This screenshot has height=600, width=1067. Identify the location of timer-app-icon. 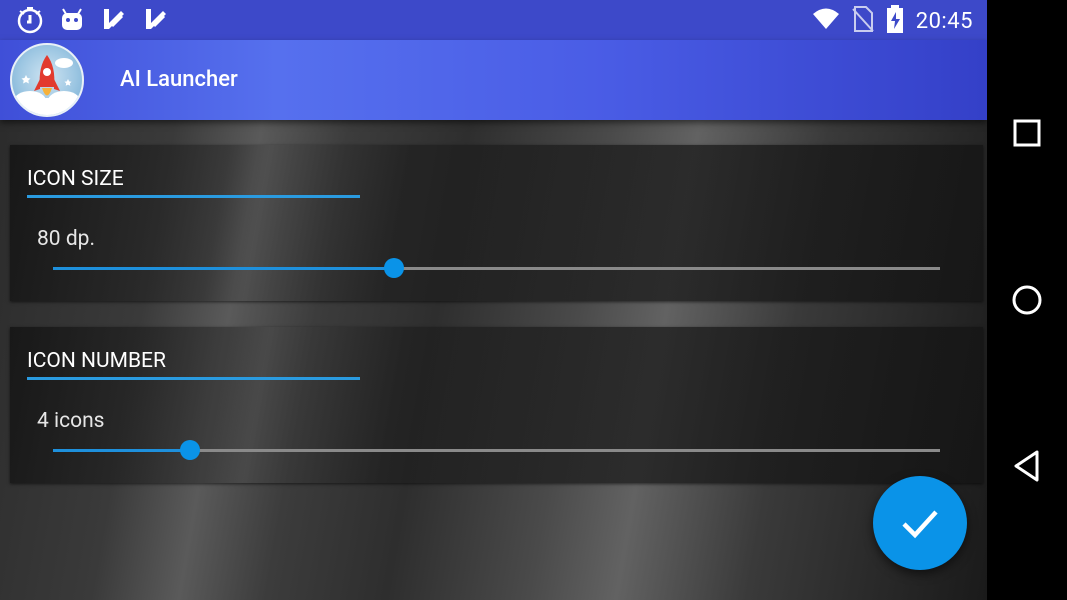
(30, 22).